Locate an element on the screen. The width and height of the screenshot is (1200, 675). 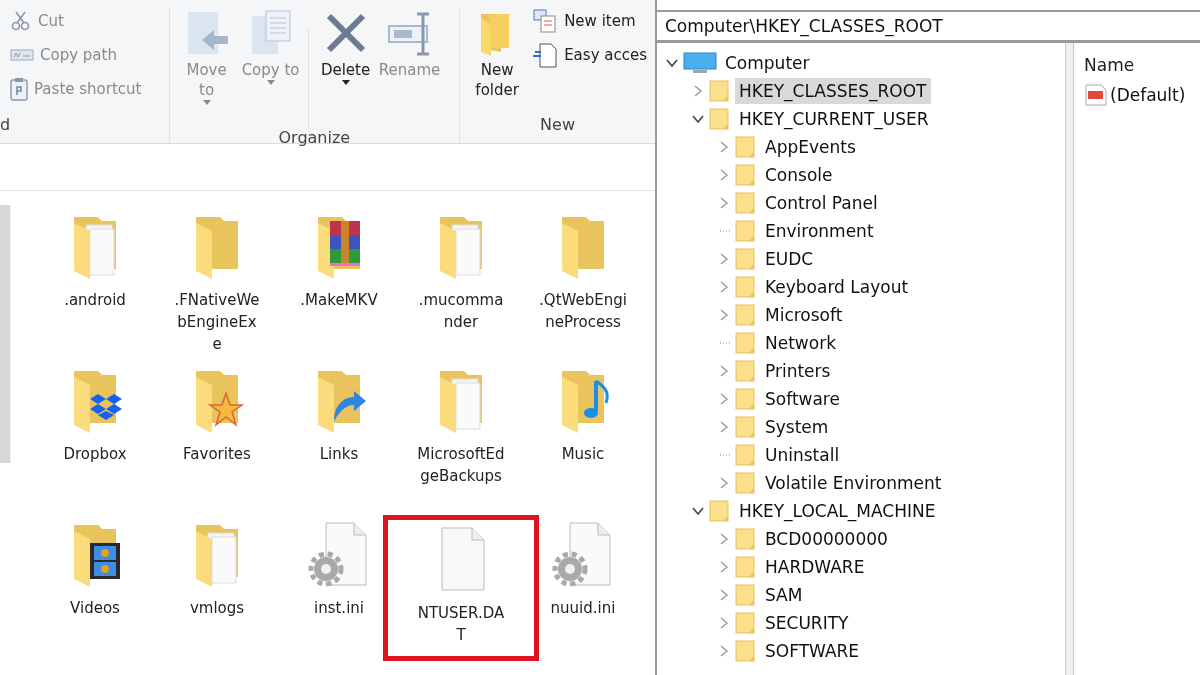
tree-item: Computer is located at coordinates (767, 63).